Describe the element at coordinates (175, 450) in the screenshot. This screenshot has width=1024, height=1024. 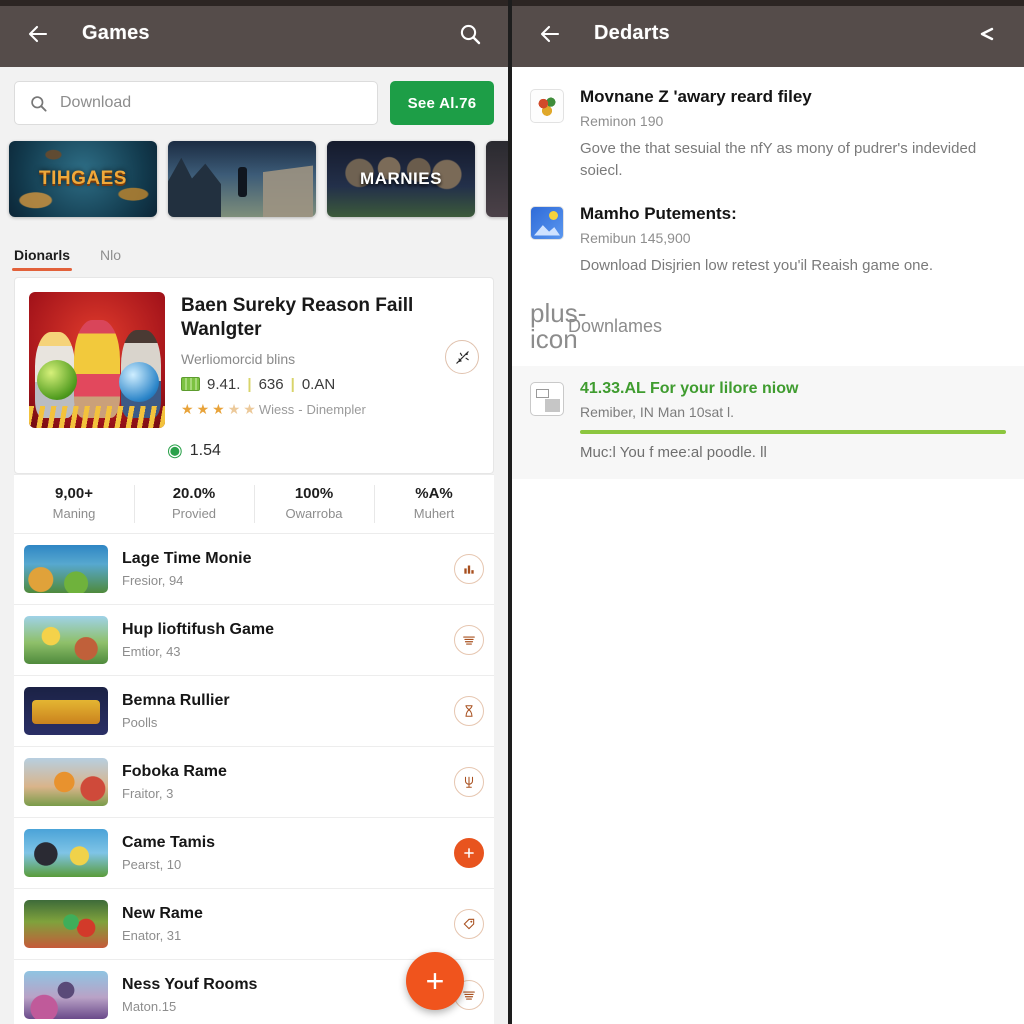
I see `location-pin-icon: ◉` at that location.